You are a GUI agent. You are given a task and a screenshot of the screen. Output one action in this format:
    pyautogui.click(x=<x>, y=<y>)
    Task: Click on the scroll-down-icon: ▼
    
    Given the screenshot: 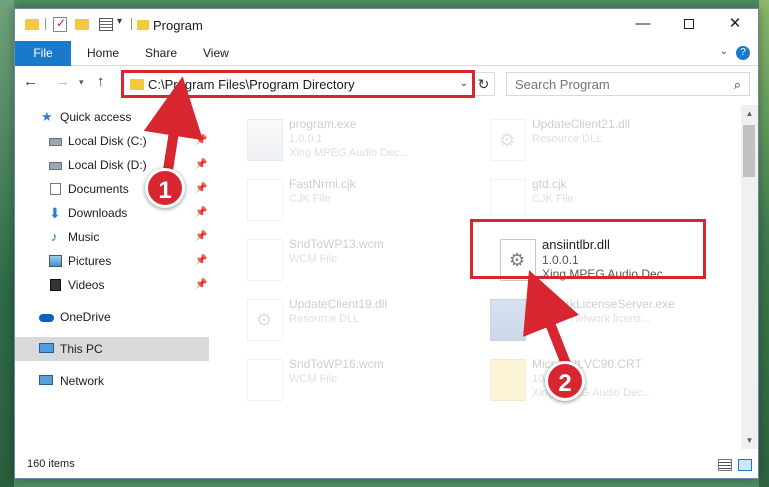 What is the action you would take?
    pyautogui.click(x=749, y=440)
    